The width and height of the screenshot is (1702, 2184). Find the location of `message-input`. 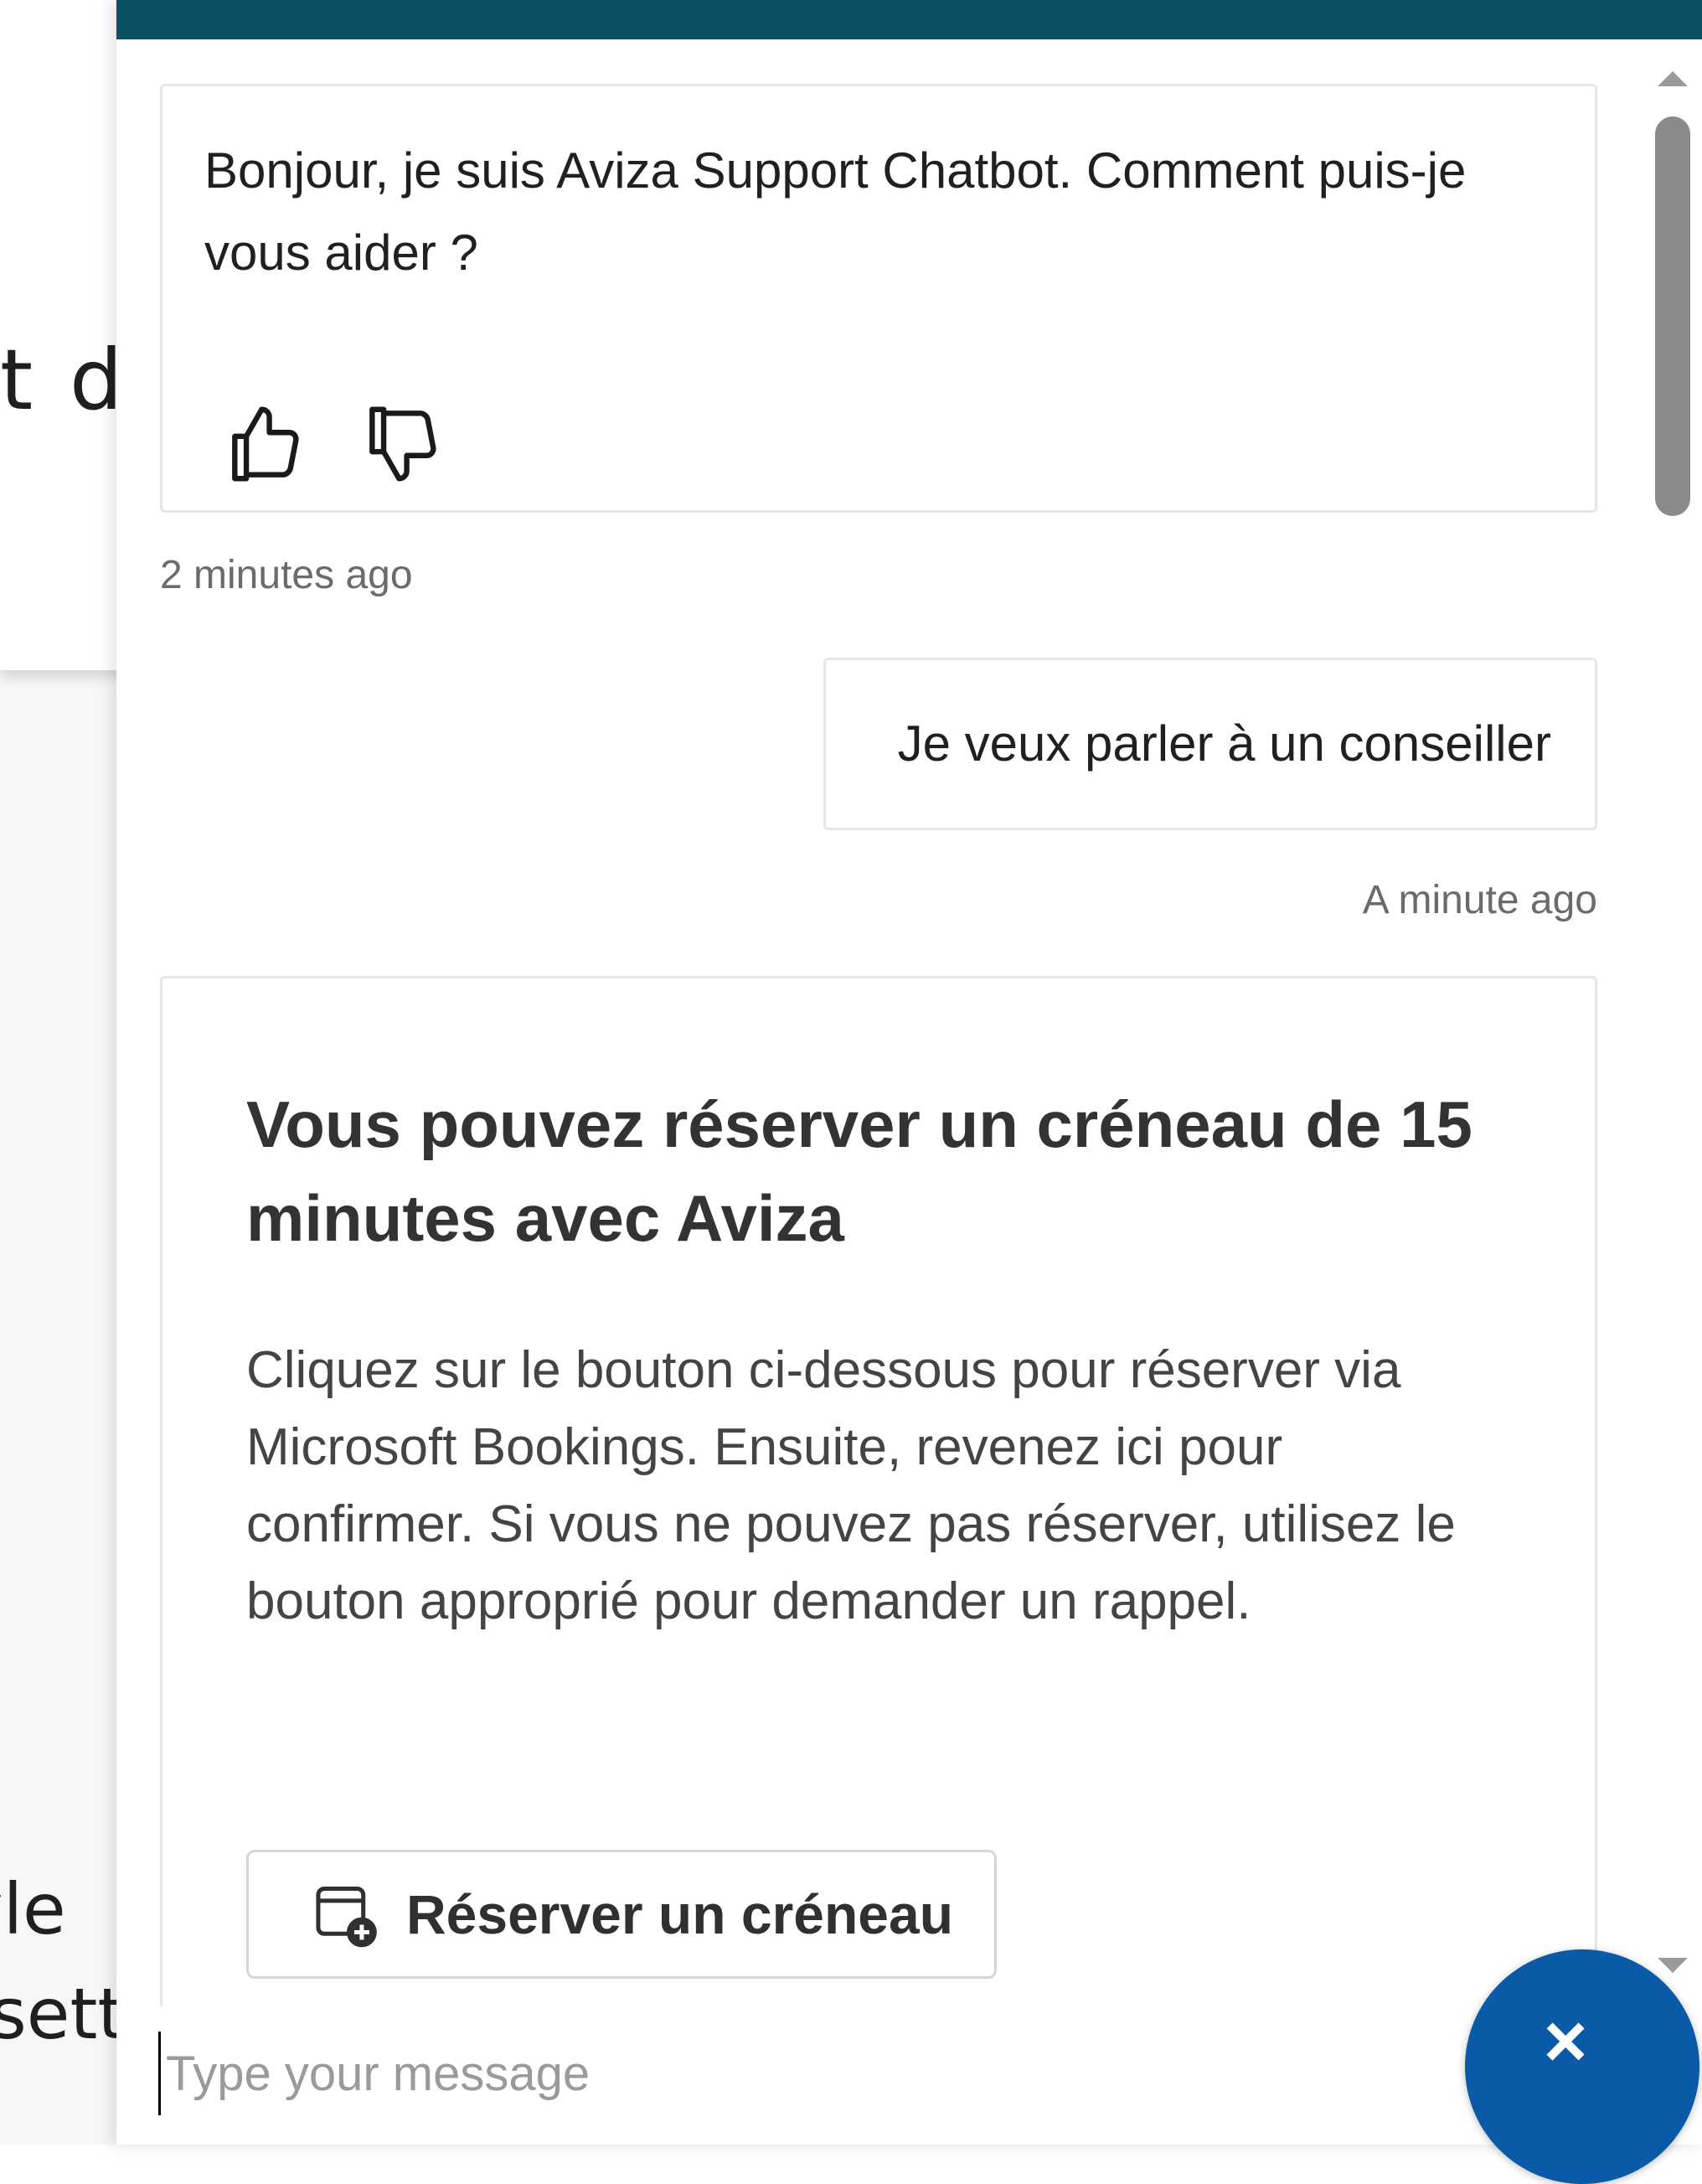

message-input is located at coordinates (815, 2073).